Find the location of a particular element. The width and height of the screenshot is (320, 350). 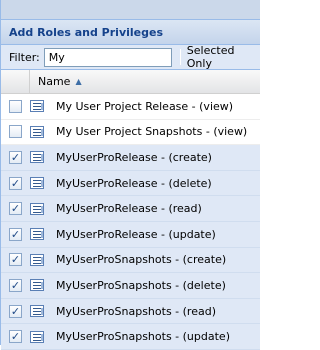

table-row: My User Project Snapshots - (view) is located at coordinates (130, 133).